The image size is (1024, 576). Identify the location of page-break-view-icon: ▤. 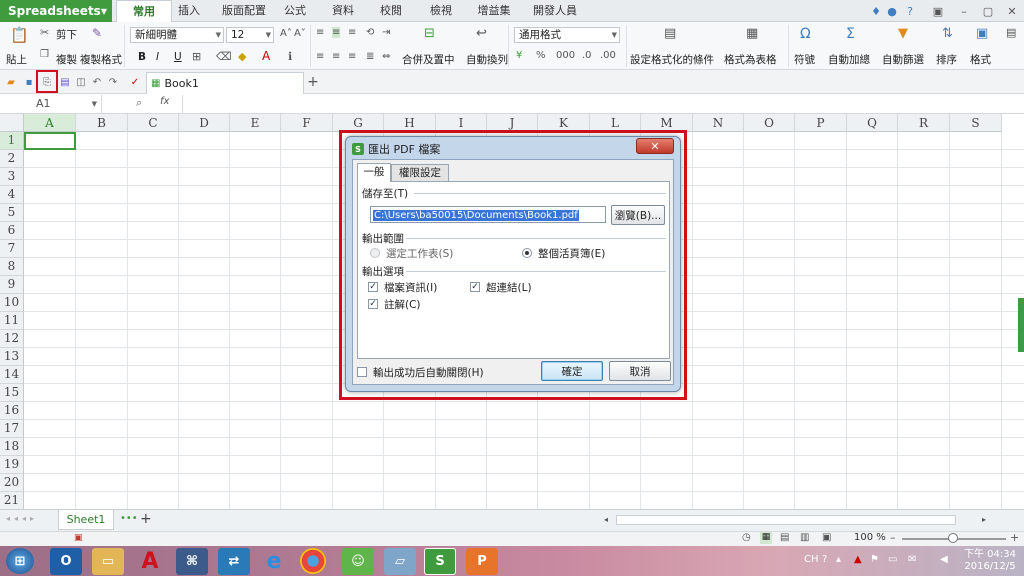
(784, 537).